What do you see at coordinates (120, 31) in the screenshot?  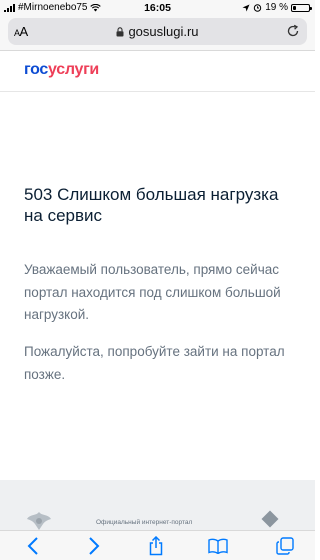 I see `lock-icon` at bounding box center [120, 31].